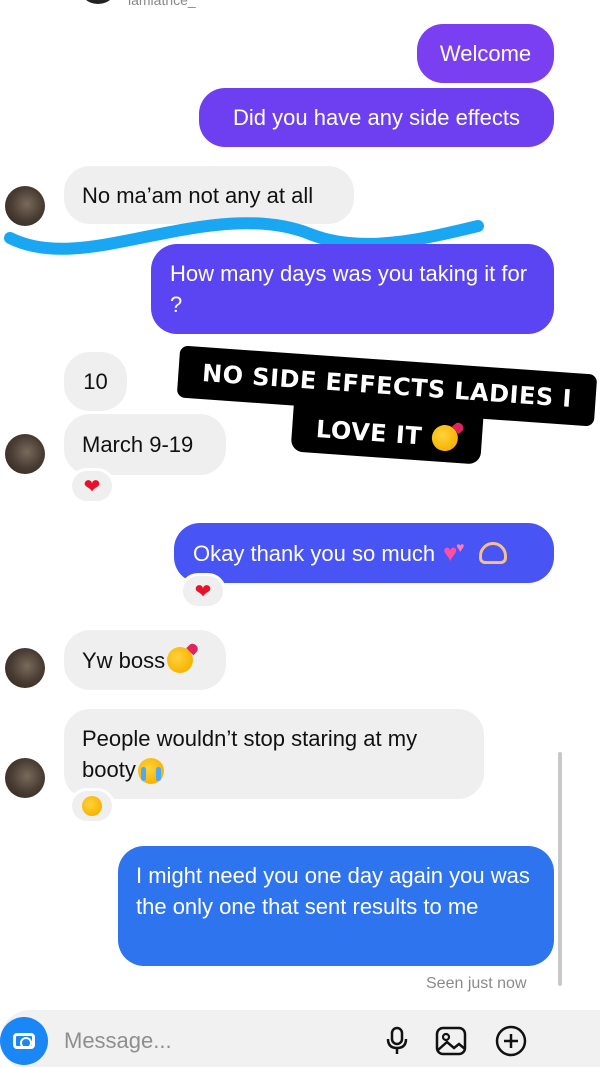 The height and width of the screenshot is (1067, 600). I want to click on scrollbar, so click(560, 869).